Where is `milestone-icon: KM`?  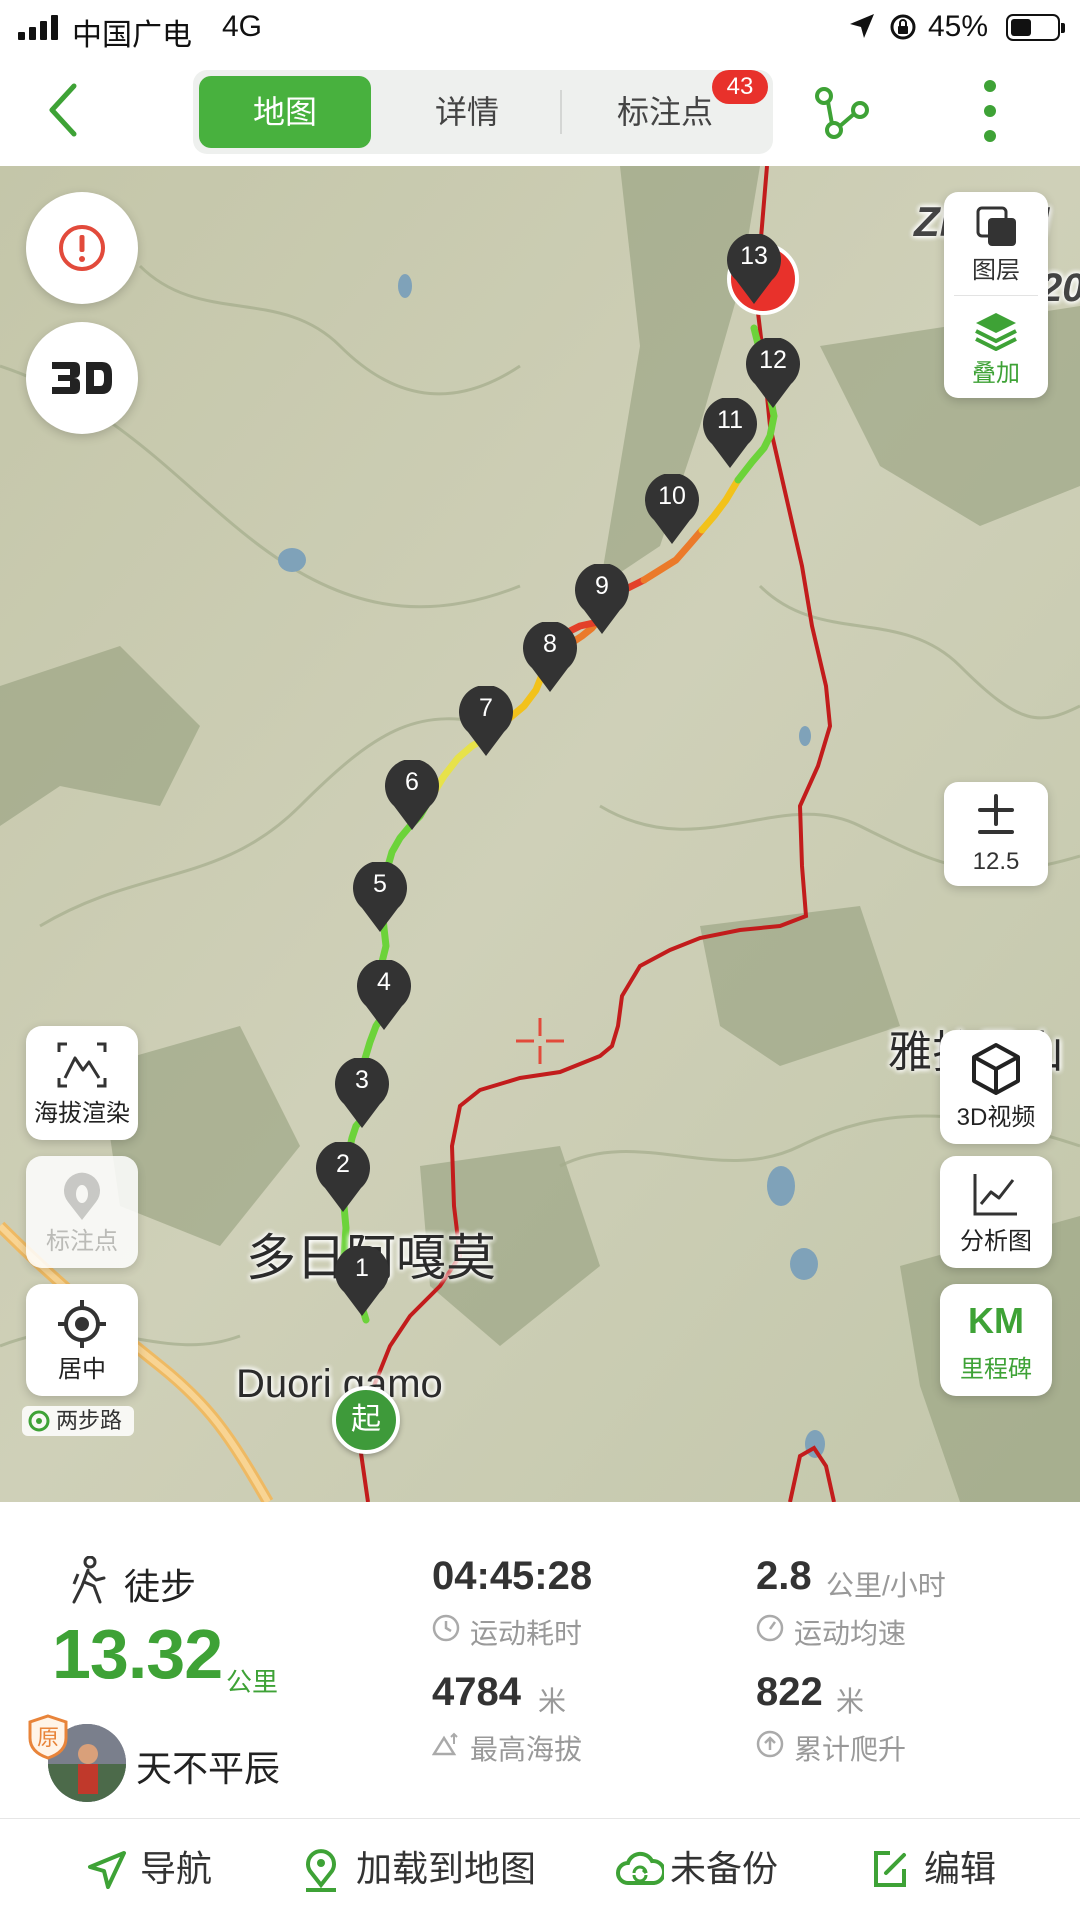
milestone-icon: KM is located at coordinates (996, 1320).